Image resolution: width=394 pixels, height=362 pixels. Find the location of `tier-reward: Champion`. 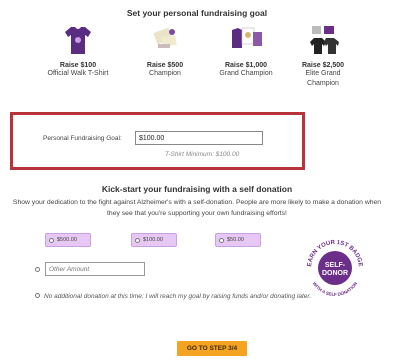

tier-reward: Champion is located at coordinates (165, 73).